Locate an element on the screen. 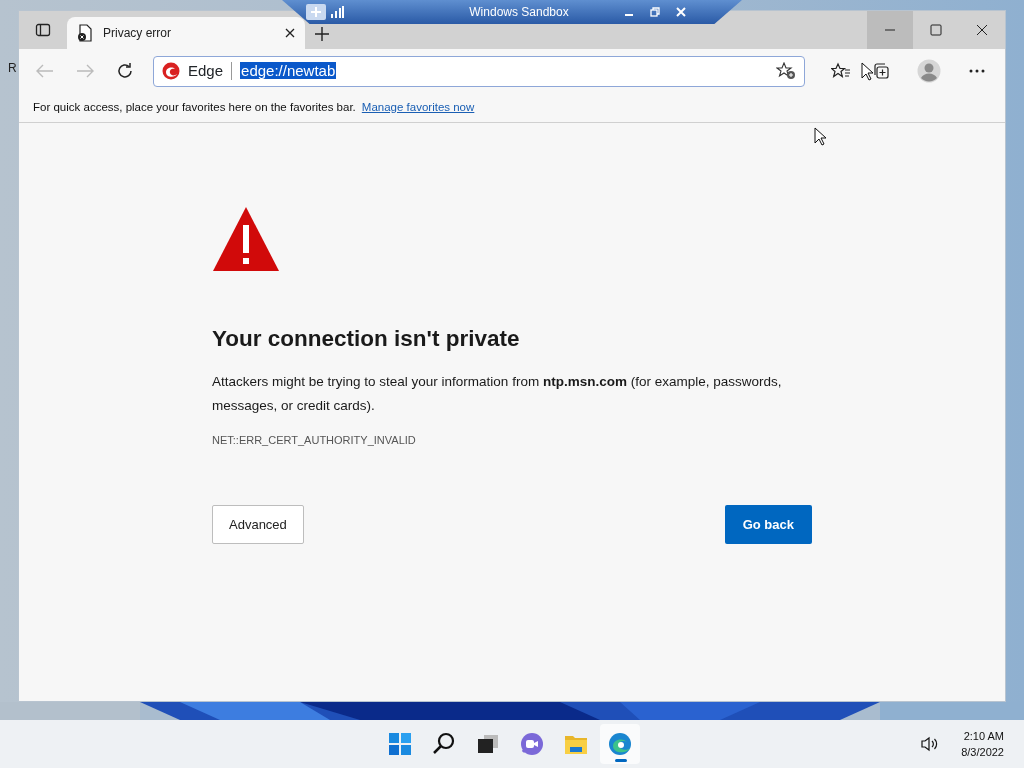 This screenshot has width=1024, height=768. collections-icon is located at coordinates (881, 71).